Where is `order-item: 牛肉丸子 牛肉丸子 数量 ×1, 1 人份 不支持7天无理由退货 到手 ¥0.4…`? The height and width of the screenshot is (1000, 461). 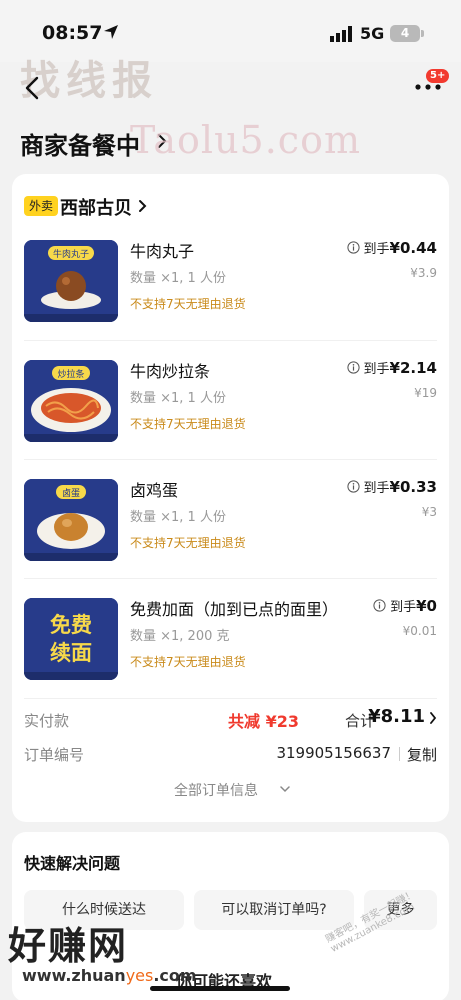 order-item: 牛肉丸子 牛肉丸子 数量 ×1, 1 人份 不支持7天无理由退货 到手 ¥0.4… is located at coordinates (230, 289).